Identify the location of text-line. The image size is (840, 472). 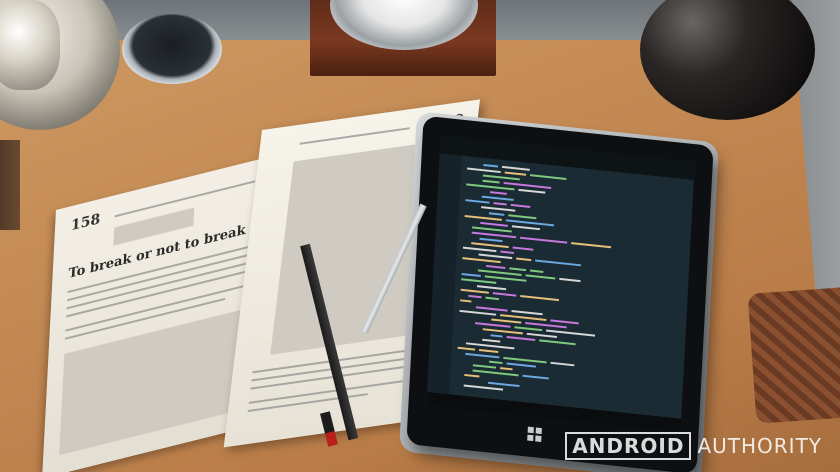
(354, 136).